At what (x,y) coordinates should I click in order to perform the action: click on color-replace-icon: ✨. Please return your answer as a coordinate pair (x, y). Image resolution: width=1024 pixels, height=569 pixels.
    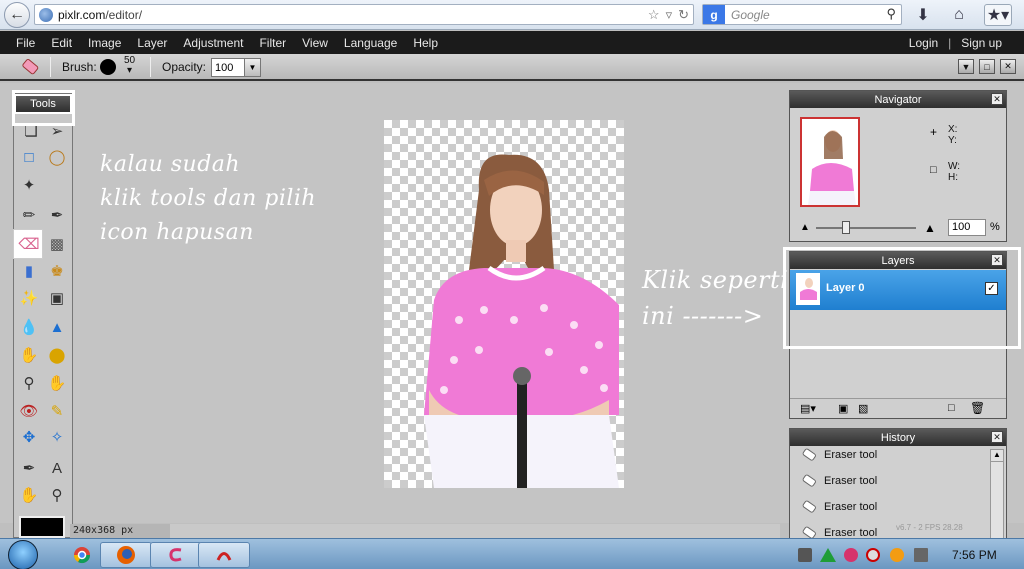
    Looking at the image, I should click on (29, 298).